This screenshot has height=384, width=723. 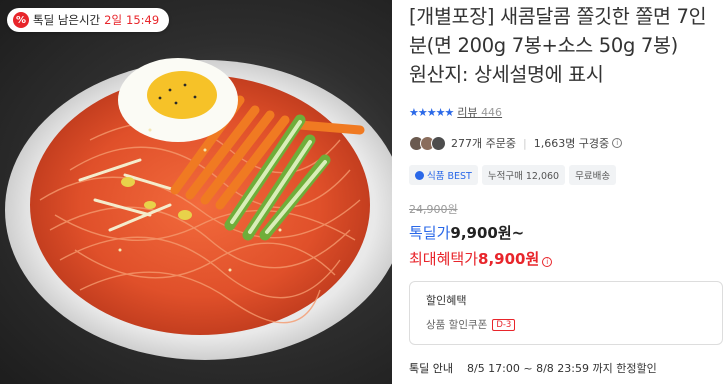 I want to click on percent-icon: %, so click(x=21, y=20).